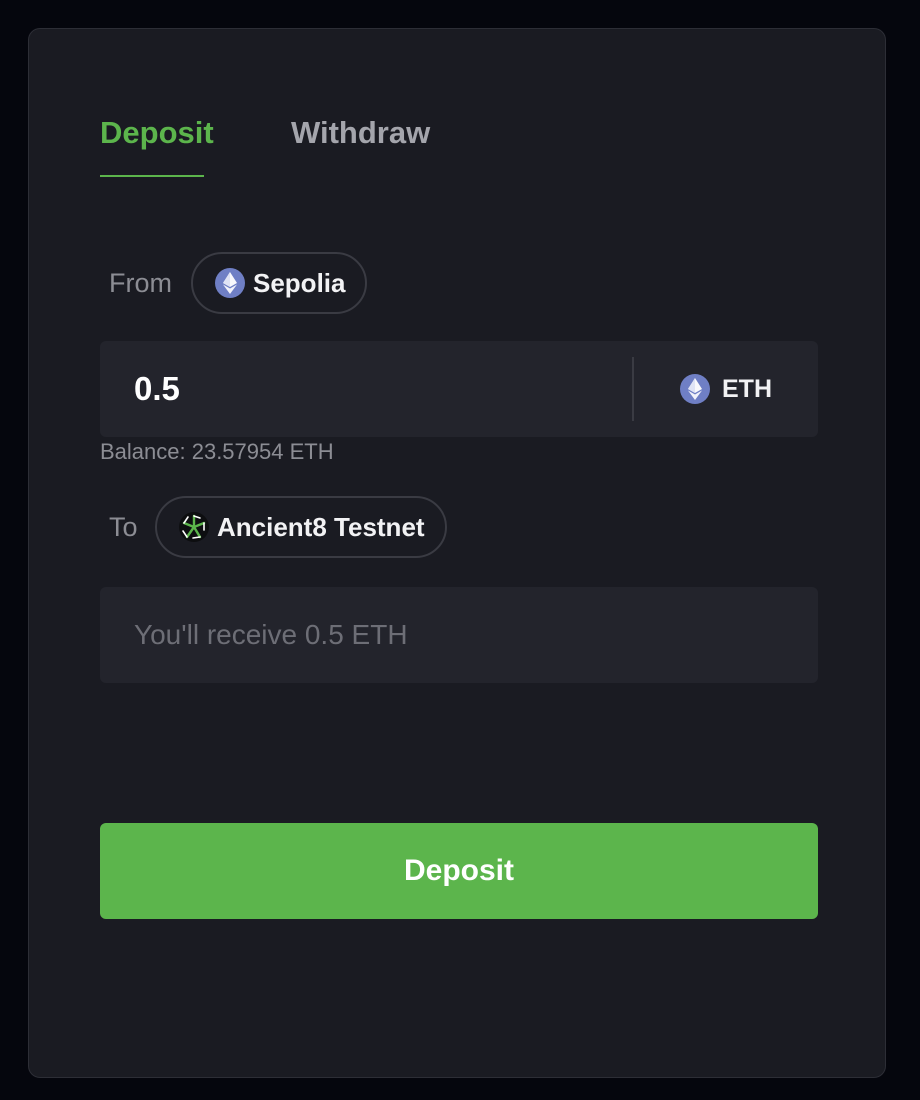 Image resolution: width=920 pixels, height=1100 pixels. I want to click on from-chain-name: Sepolia, so click(299, 282).